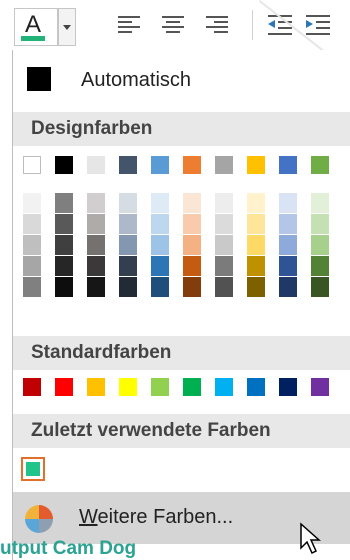 The width and height of the screenshot is (350, 560). Describe the element at coordinates (33, 38) in the screenshot. I see `font-color-bar` at that location.